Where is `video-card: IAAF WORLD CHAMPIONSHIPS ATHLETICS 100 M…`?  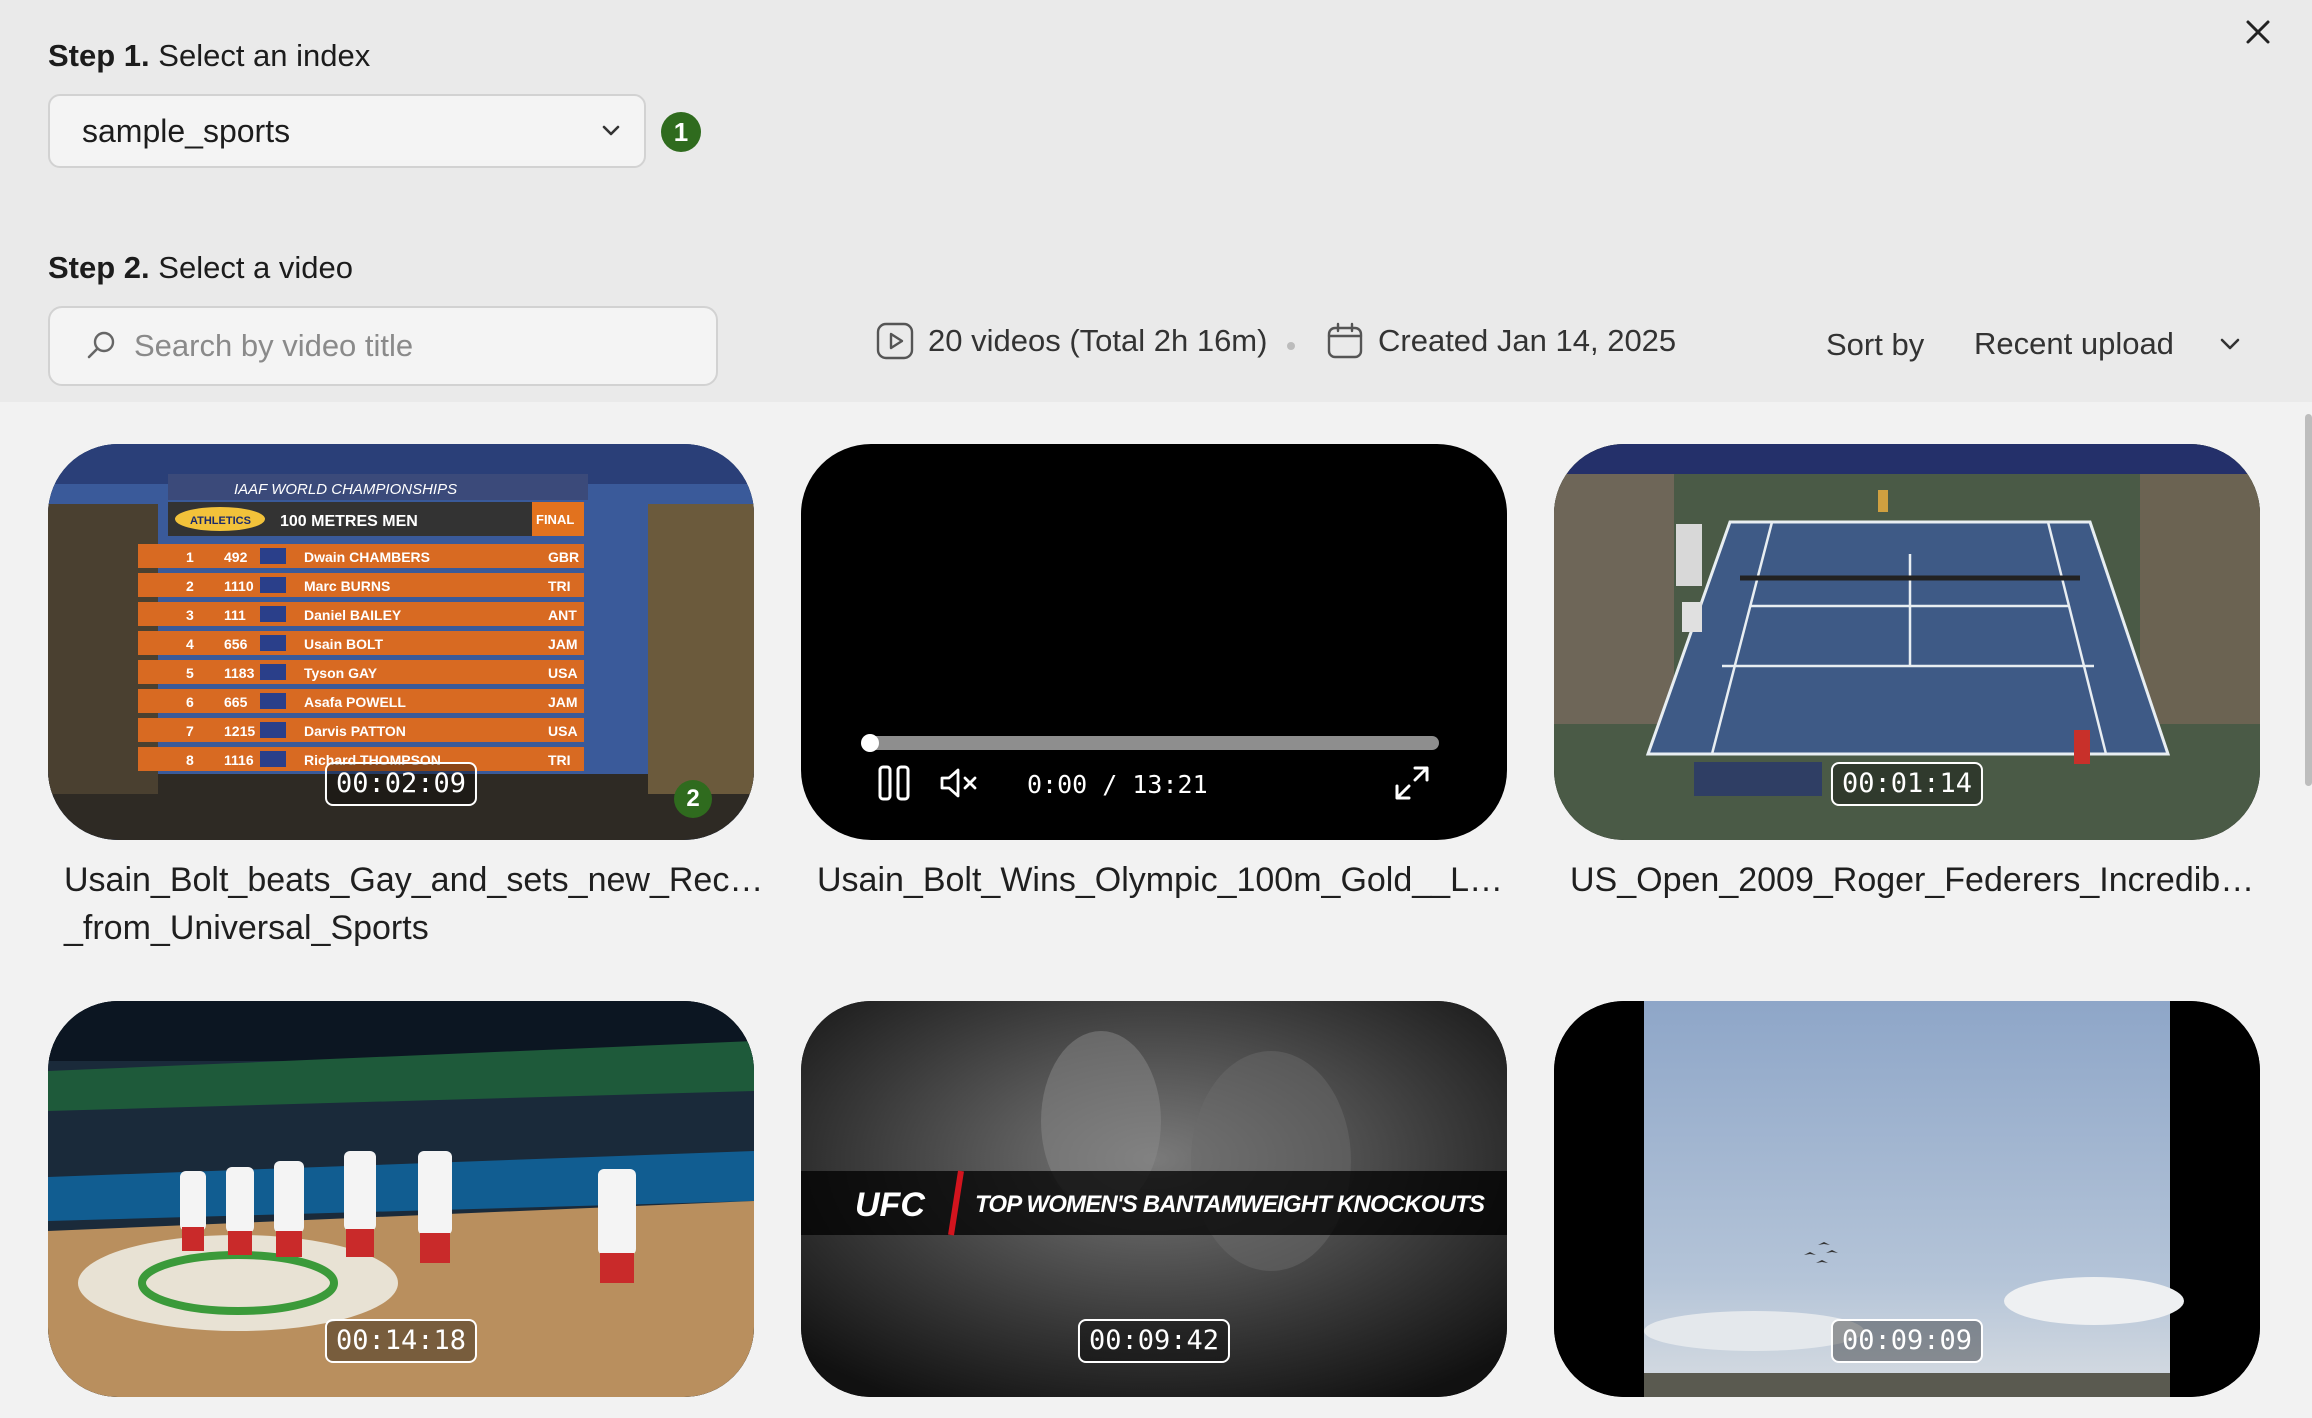
video-card: IAAF WORLD CHAMPIONSHIPS ATHLETICS 100 M… is located at coordinates (406, 698).